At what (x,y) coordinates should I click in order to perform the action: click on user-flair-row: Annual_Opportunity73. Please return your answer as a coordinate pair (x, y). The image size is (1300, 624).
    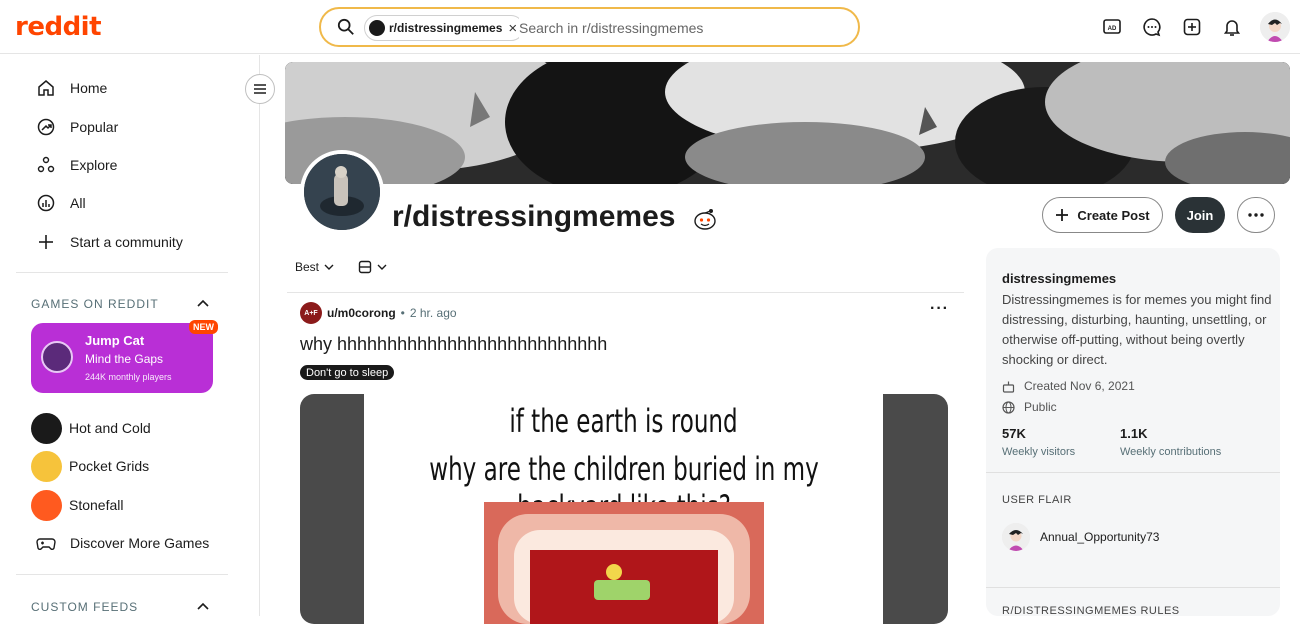
    Looking at the image, I should click on (1080, 537).